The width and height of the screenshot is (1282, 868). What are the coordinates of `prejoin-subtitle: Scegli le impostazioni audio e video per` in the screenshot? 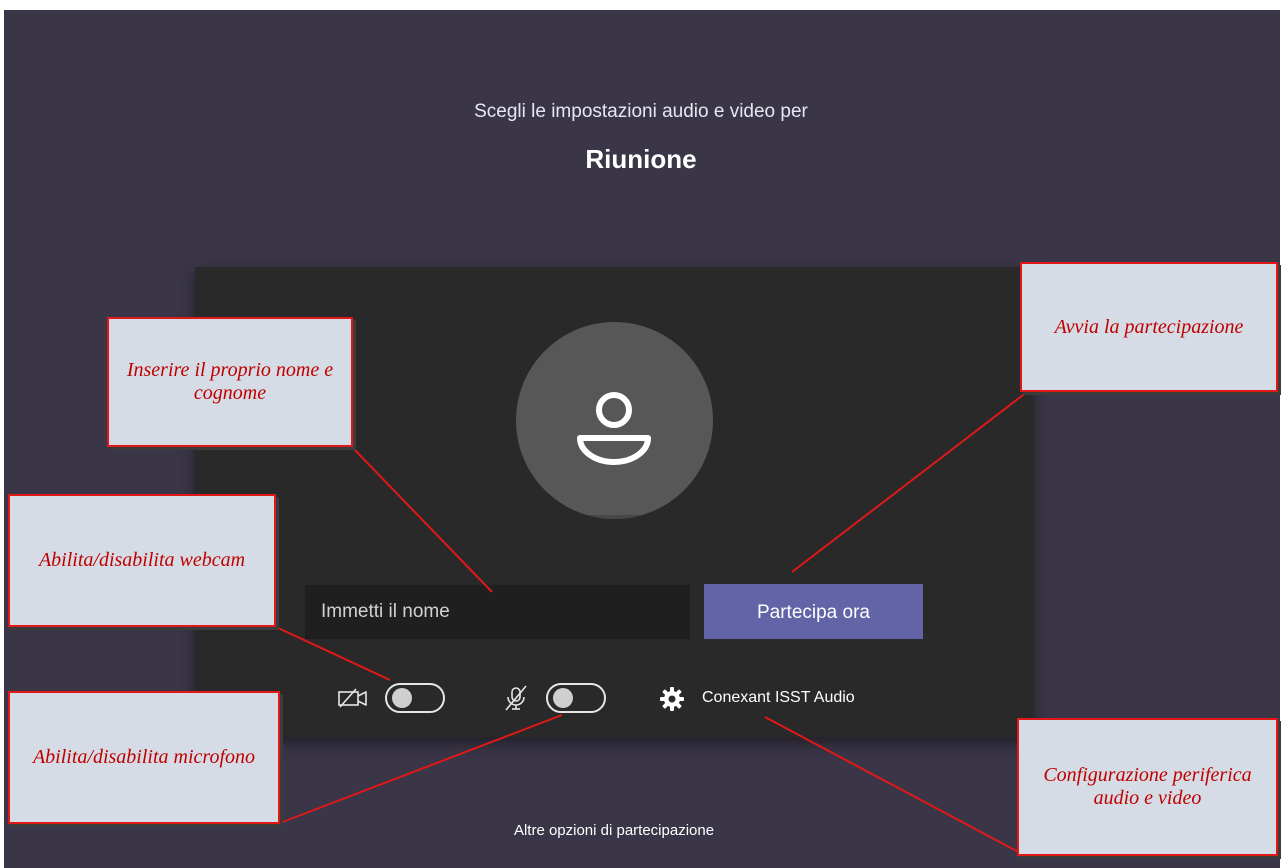 It's located at (641, 111).